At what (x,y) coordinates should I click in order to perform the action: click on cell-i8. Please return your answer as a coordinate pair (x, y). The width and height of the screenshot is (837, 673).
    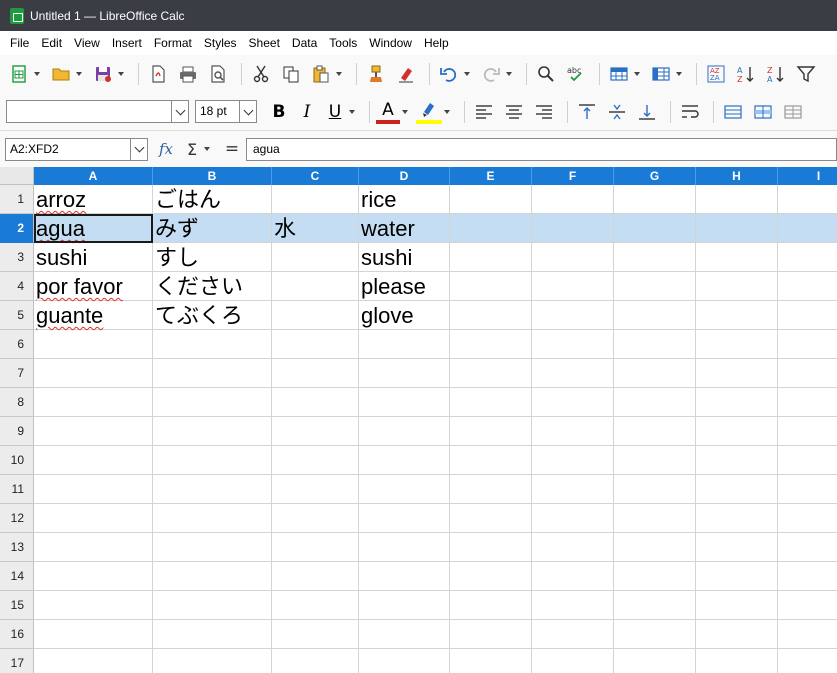
    Looking at the image, I should click on (807, 402).